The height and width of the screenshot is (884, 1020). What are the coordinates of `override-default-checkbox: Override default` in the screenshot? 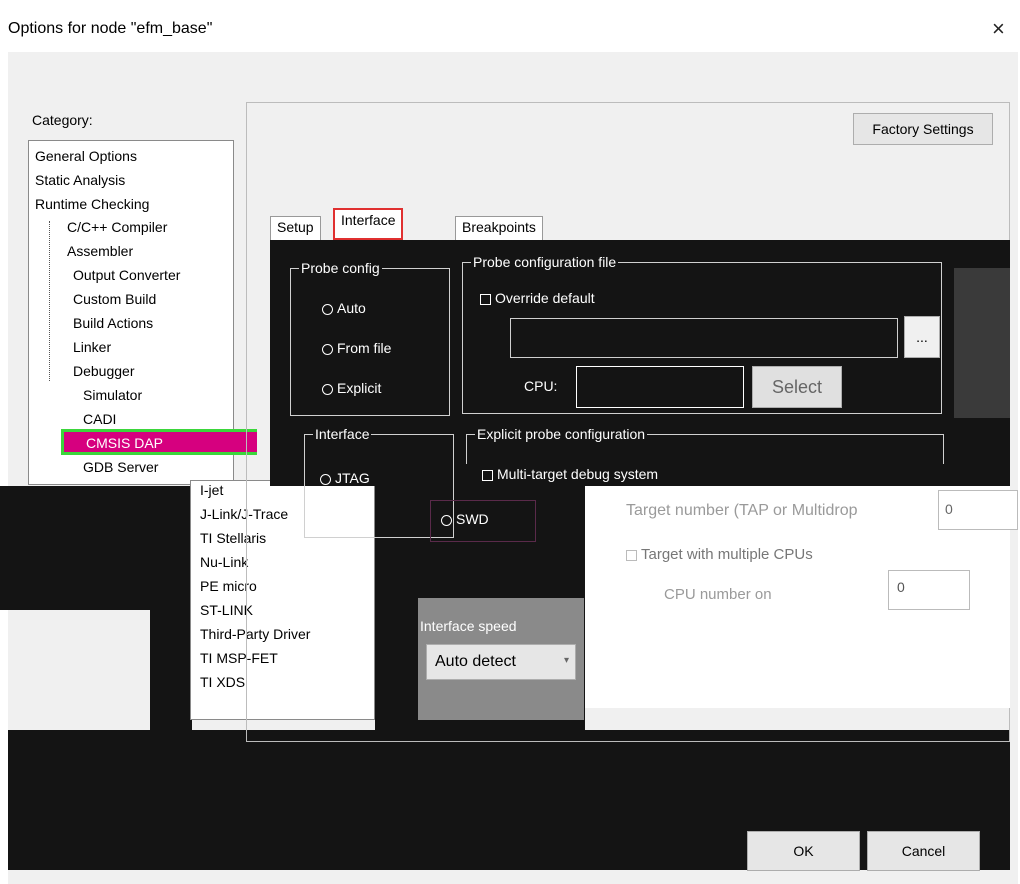 It's located at (537, 298).